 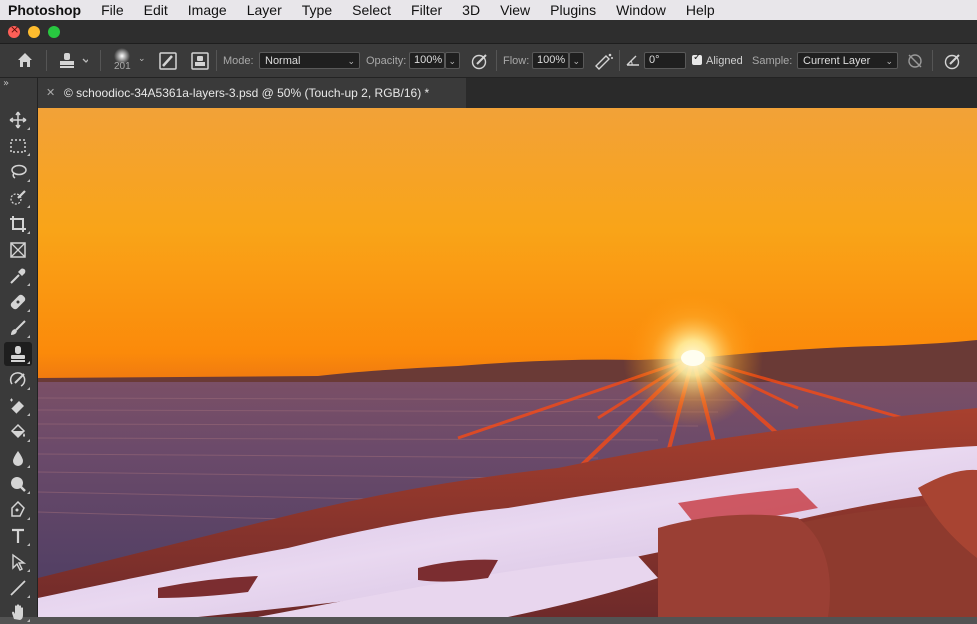 What do you see at coordinates (18, 198) in the screenshot?
I see `quick-selection-tool` at bounding box center [18, 198].